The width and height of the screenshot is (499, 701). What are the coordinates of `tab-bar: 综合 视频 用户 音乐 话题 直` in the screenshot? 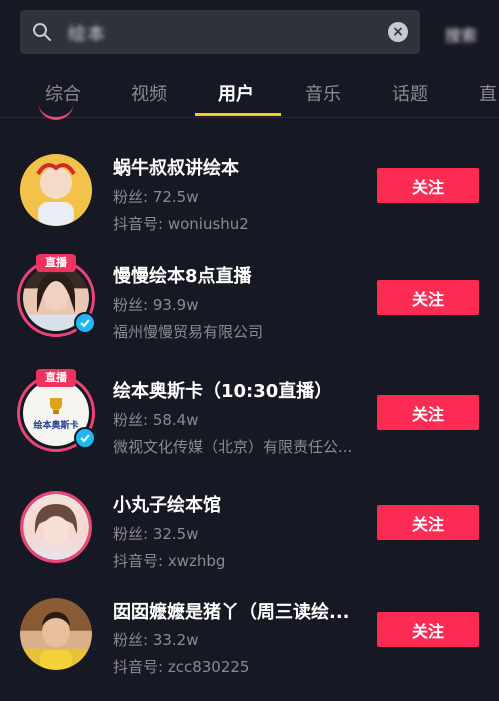 It's located at (249, 92).